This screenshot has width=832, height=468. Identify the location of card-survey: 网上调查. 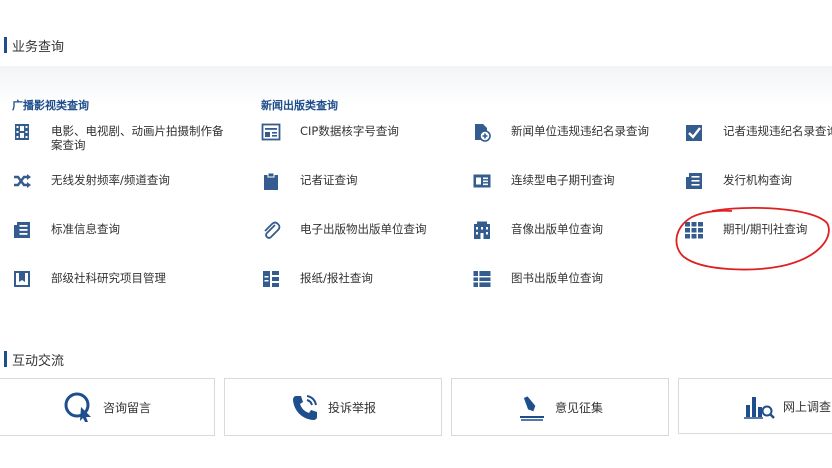
(755, 406).